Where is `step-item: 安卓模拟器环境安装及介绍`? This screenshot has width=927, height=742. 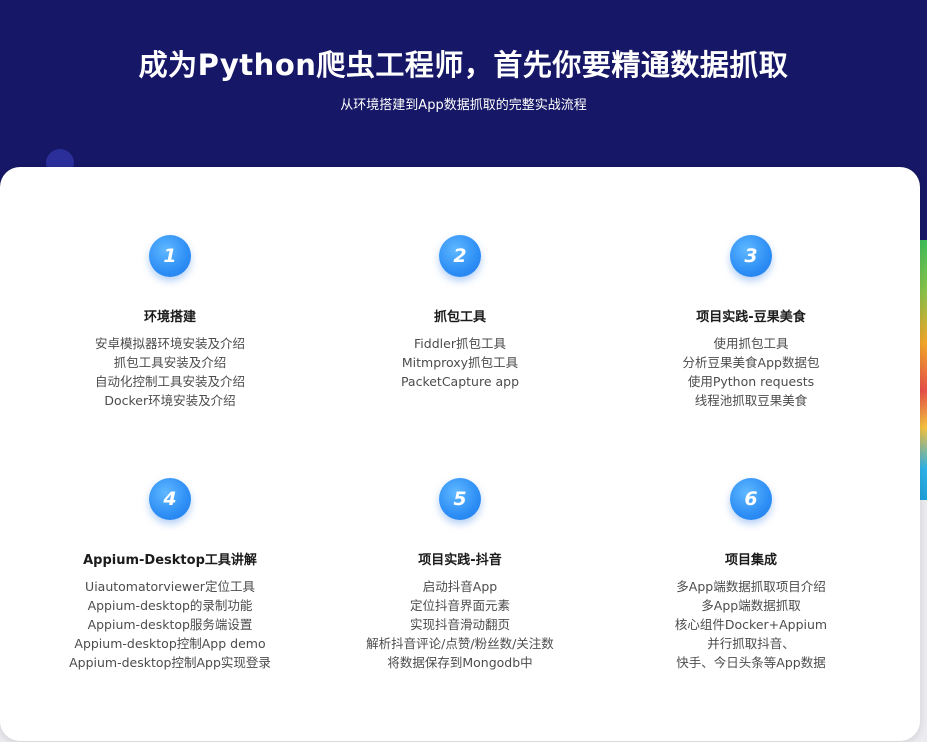 step-item: 安卓模拟器环境安装及介绍 is located at coordinates (169, 343).